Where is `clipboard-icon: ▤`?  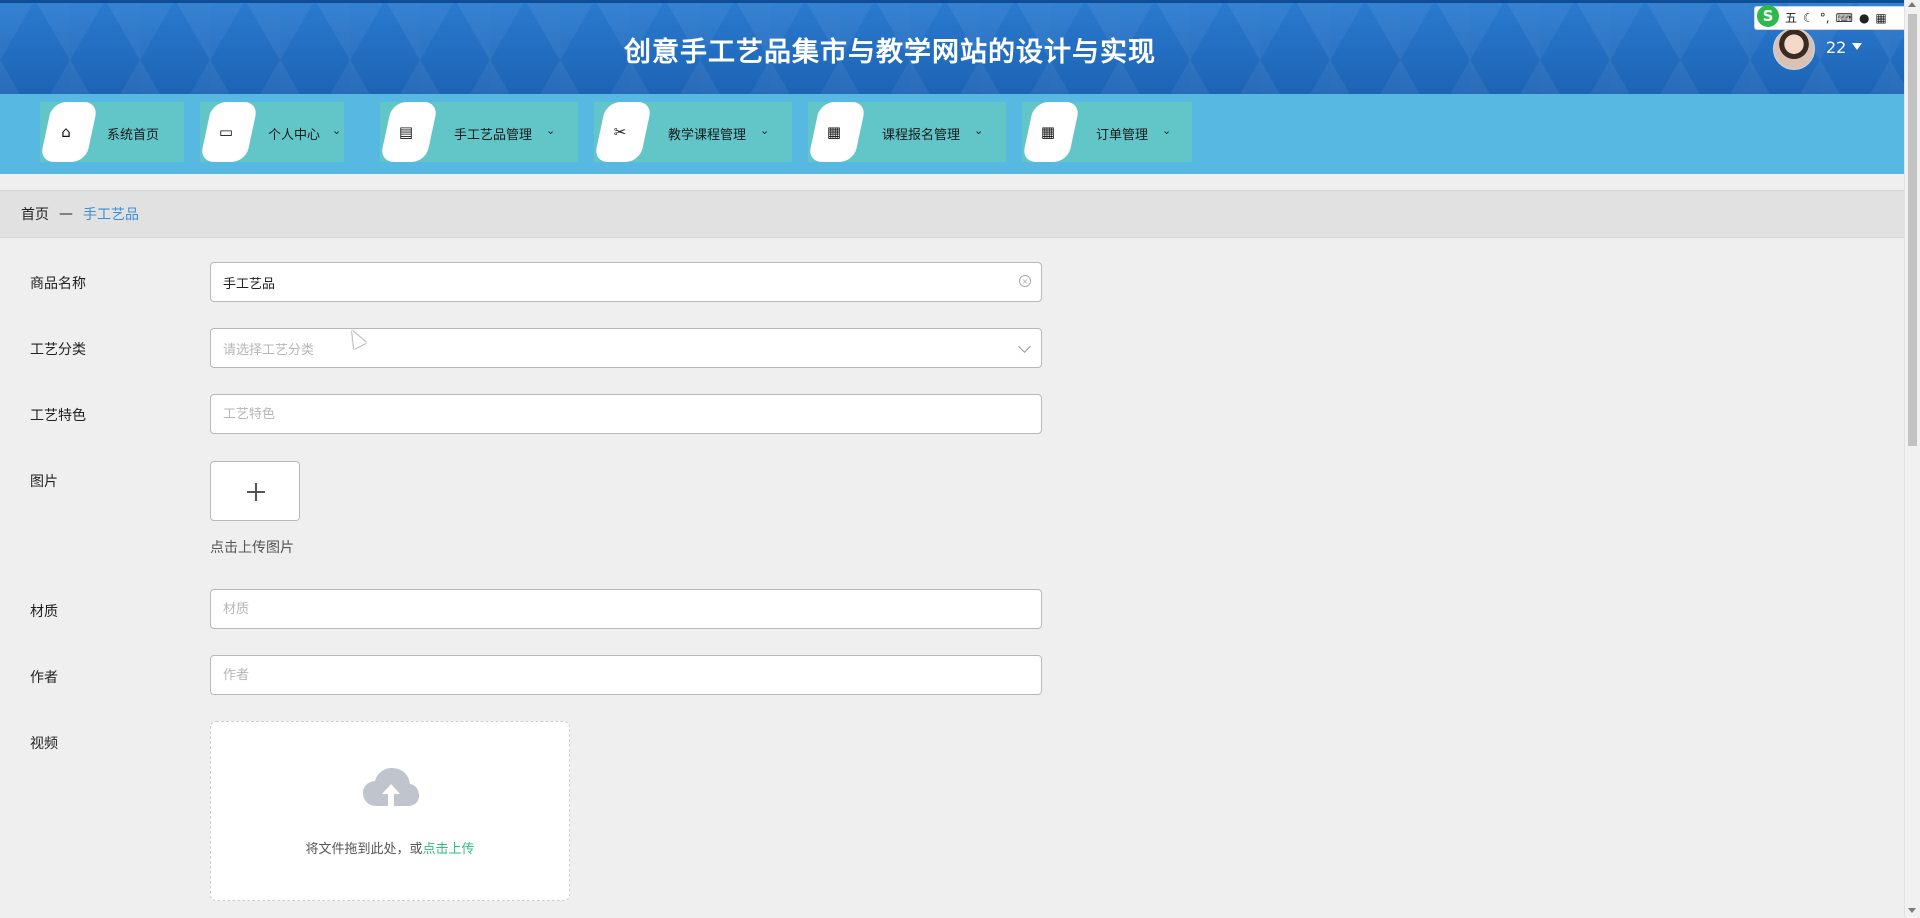 clipboard-icon: ▤ is located at coordinates (406, 132).